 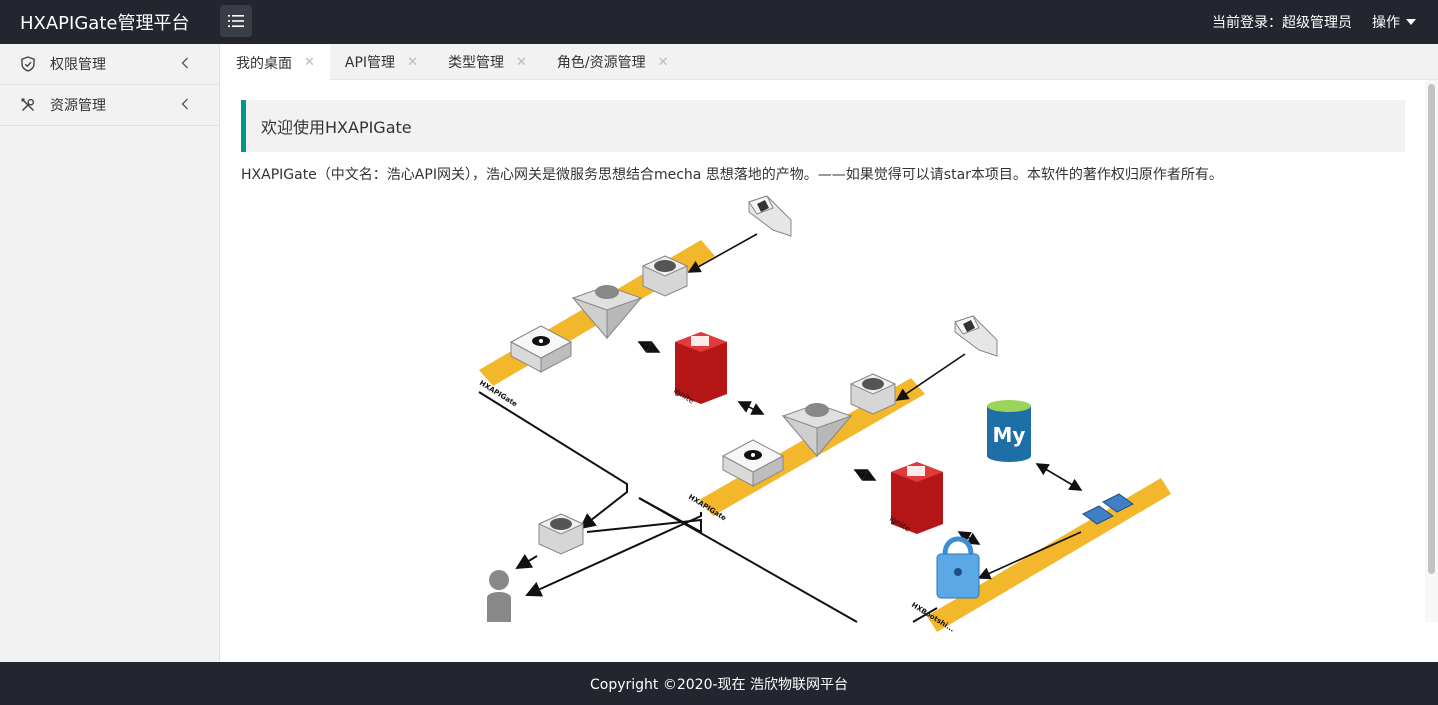 What do you see at coordinates (601, 63) in the screenshot?
I see `tab-label: 角色/资源管理` at bounding box center [601, 63].